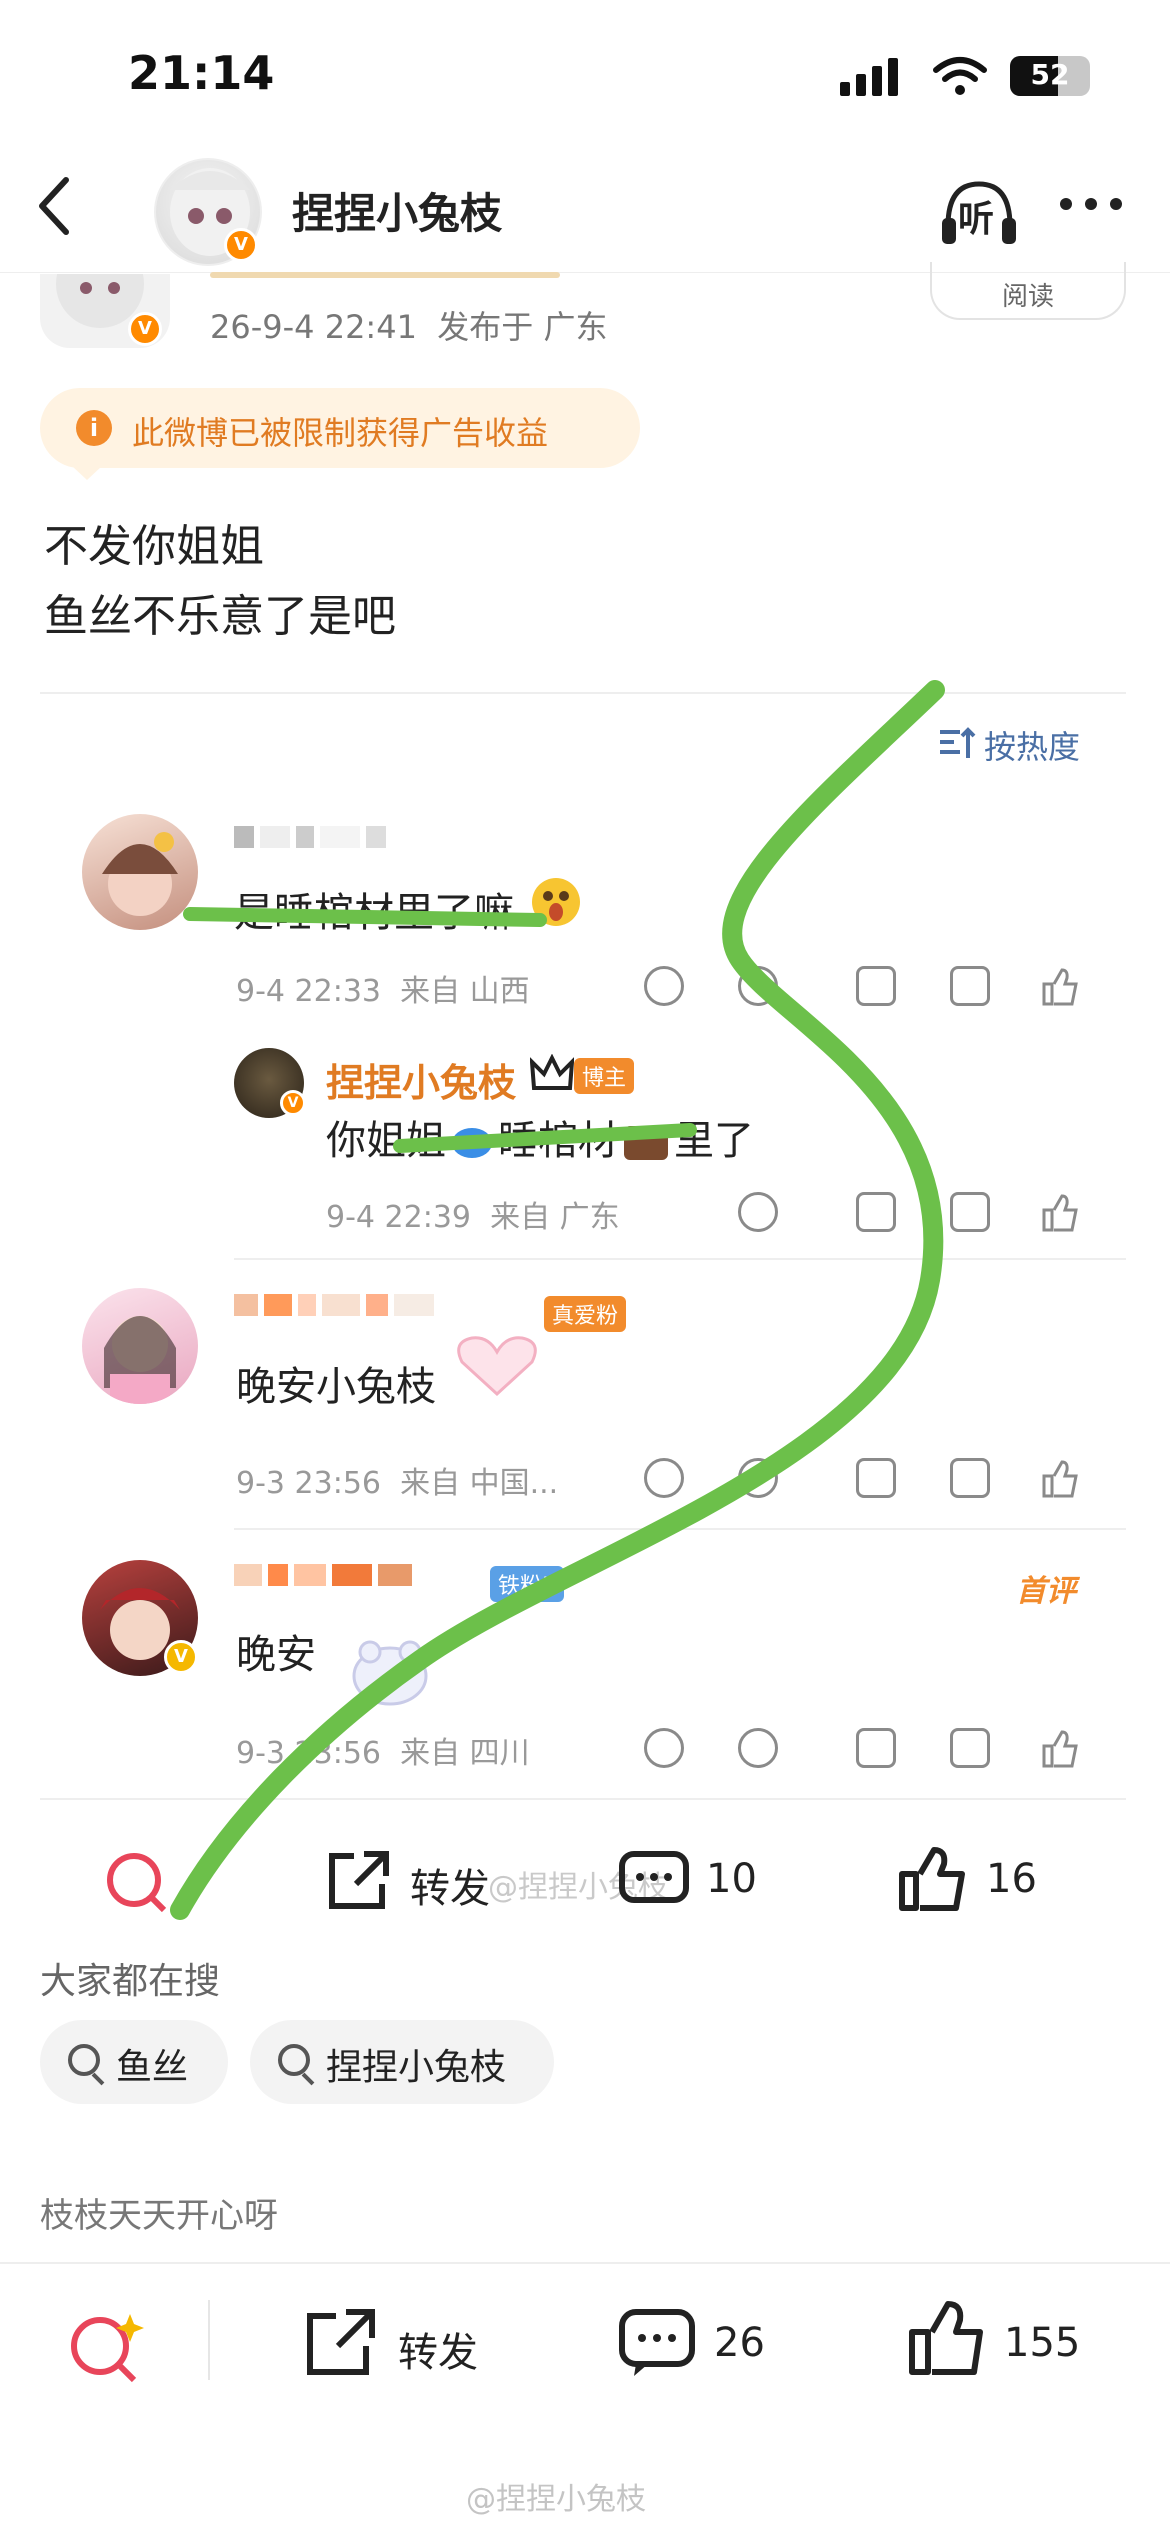 This screenshot has width=1170, height=2532. I want to click on post-line-1: 不发你姐姐, so click(154, 546).